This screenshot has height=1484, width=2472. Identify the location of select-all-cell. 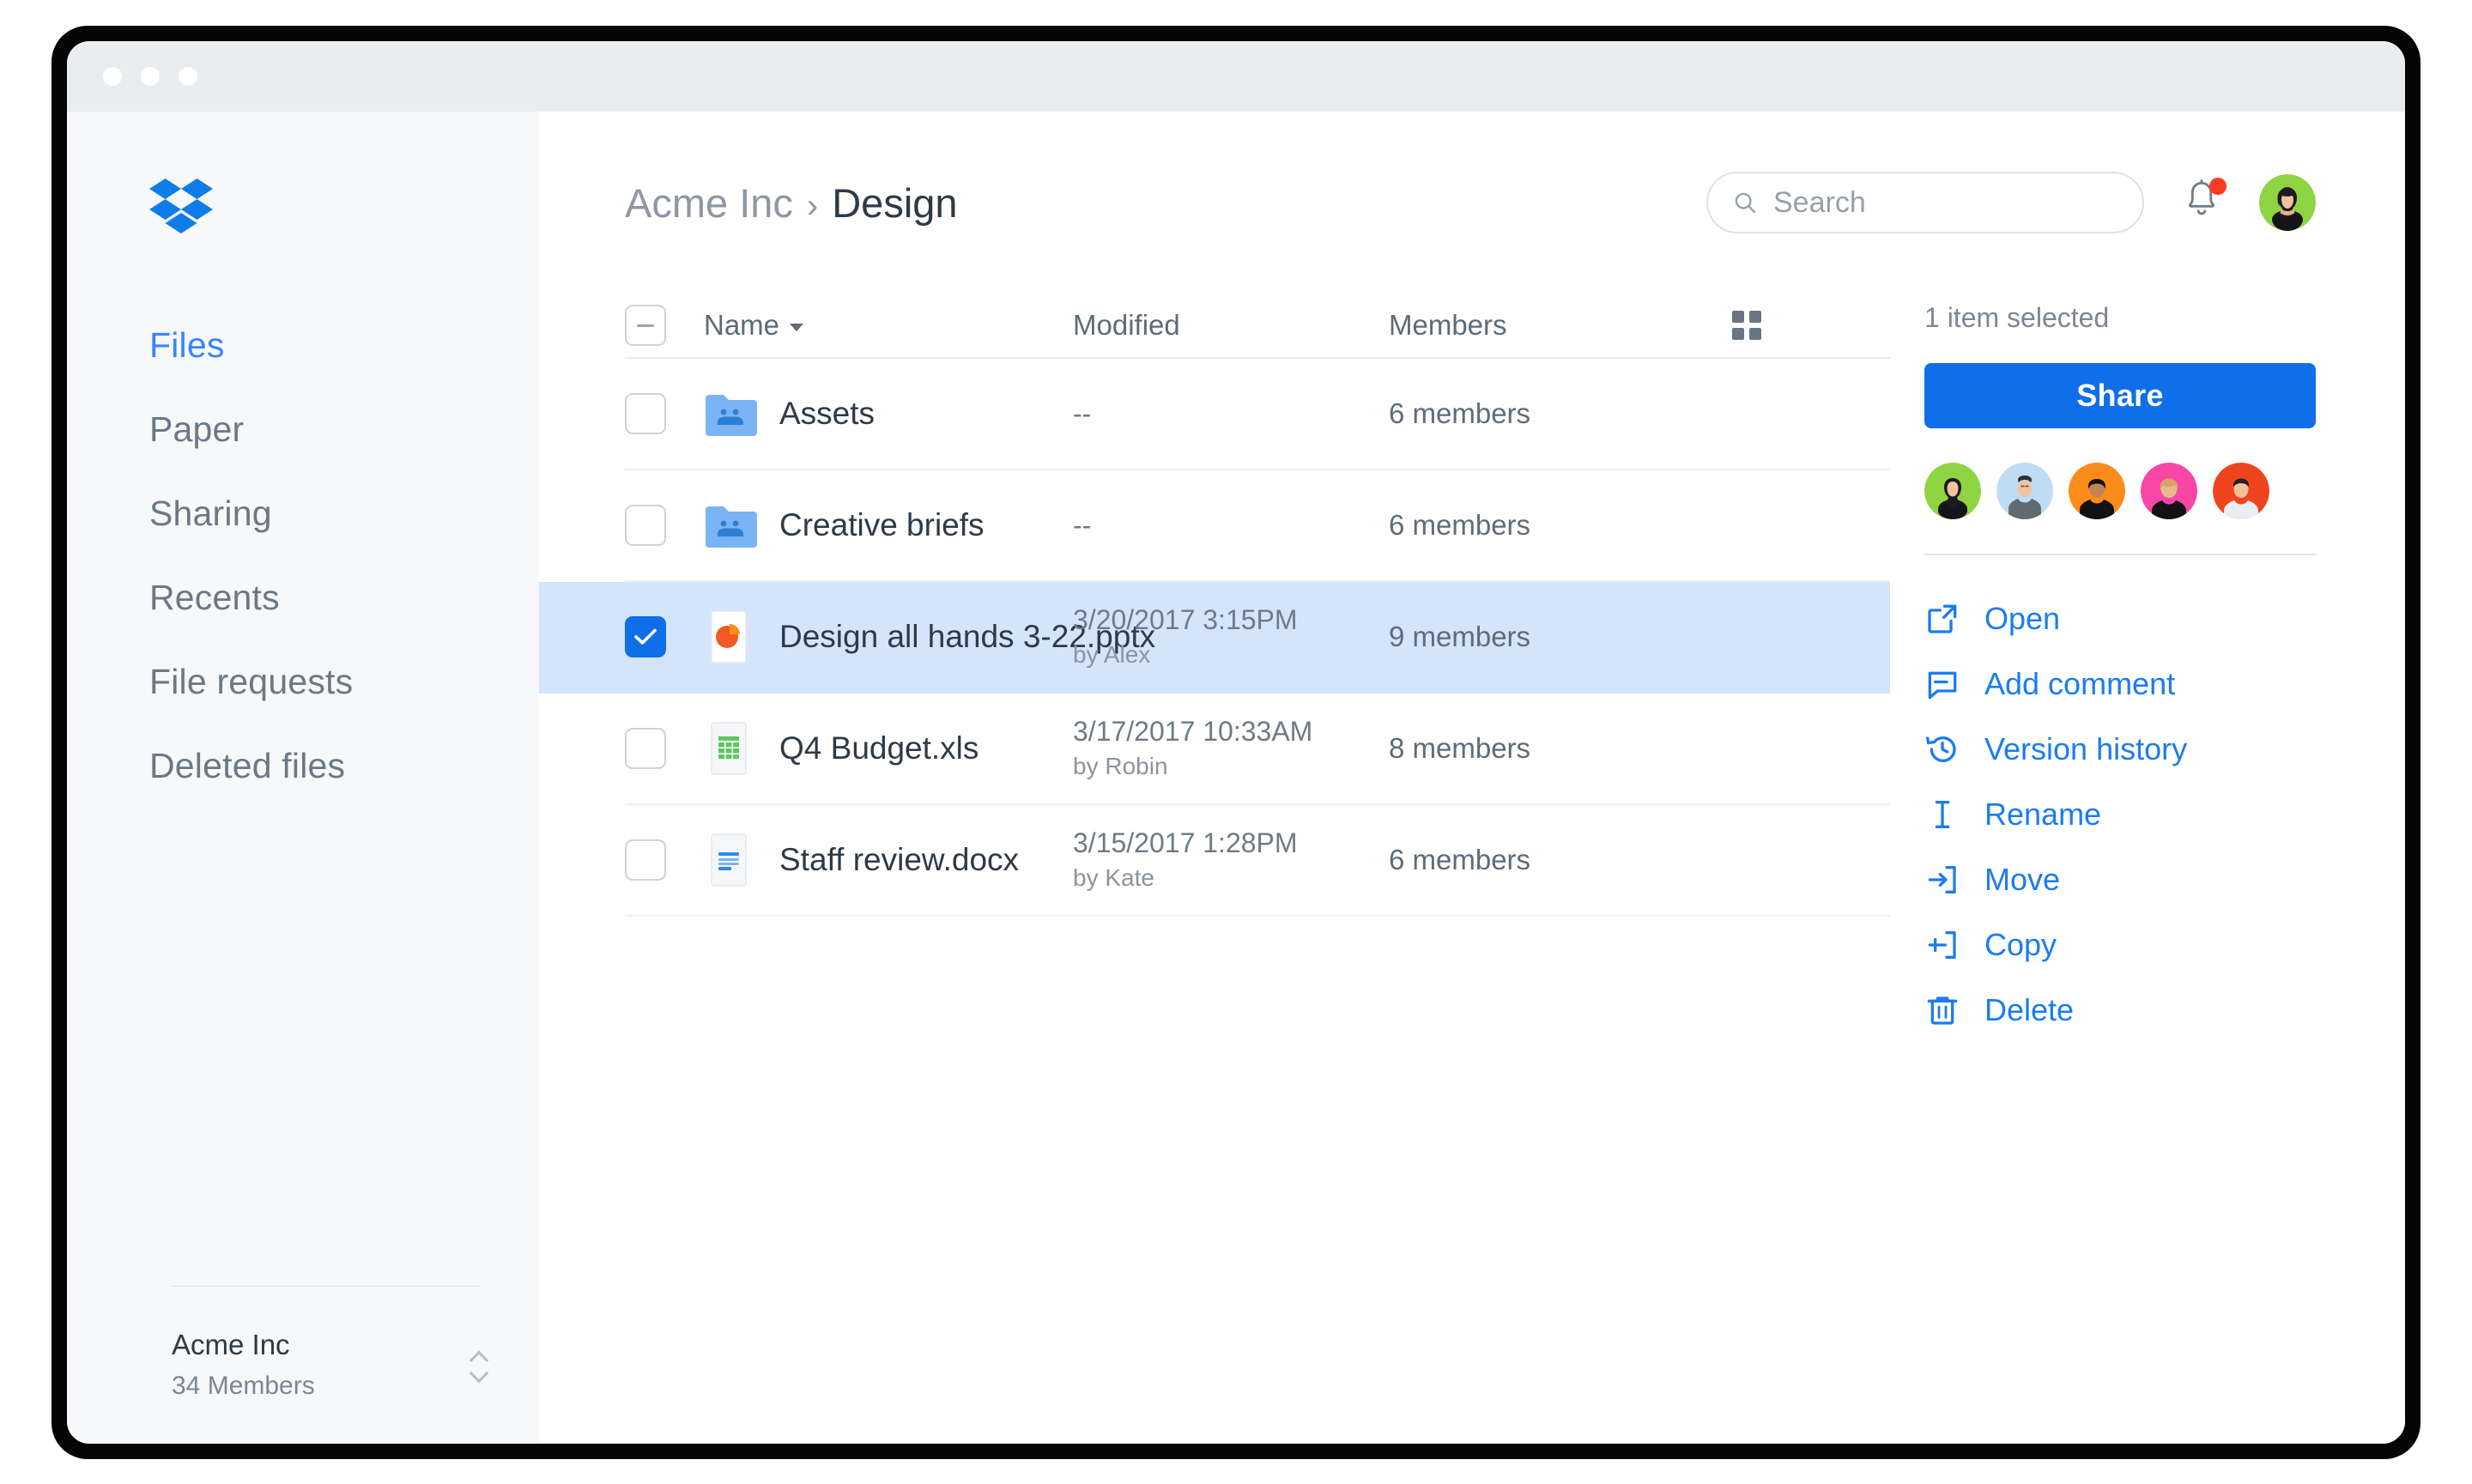
(664, 325).